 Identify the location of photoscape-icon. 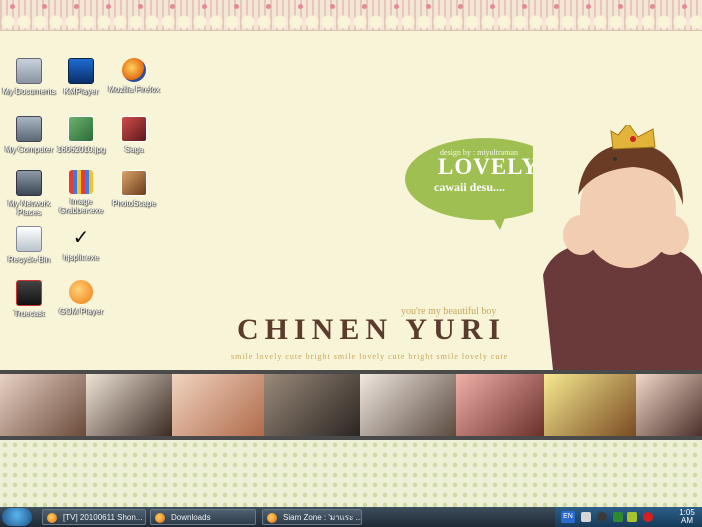
(134, 183).